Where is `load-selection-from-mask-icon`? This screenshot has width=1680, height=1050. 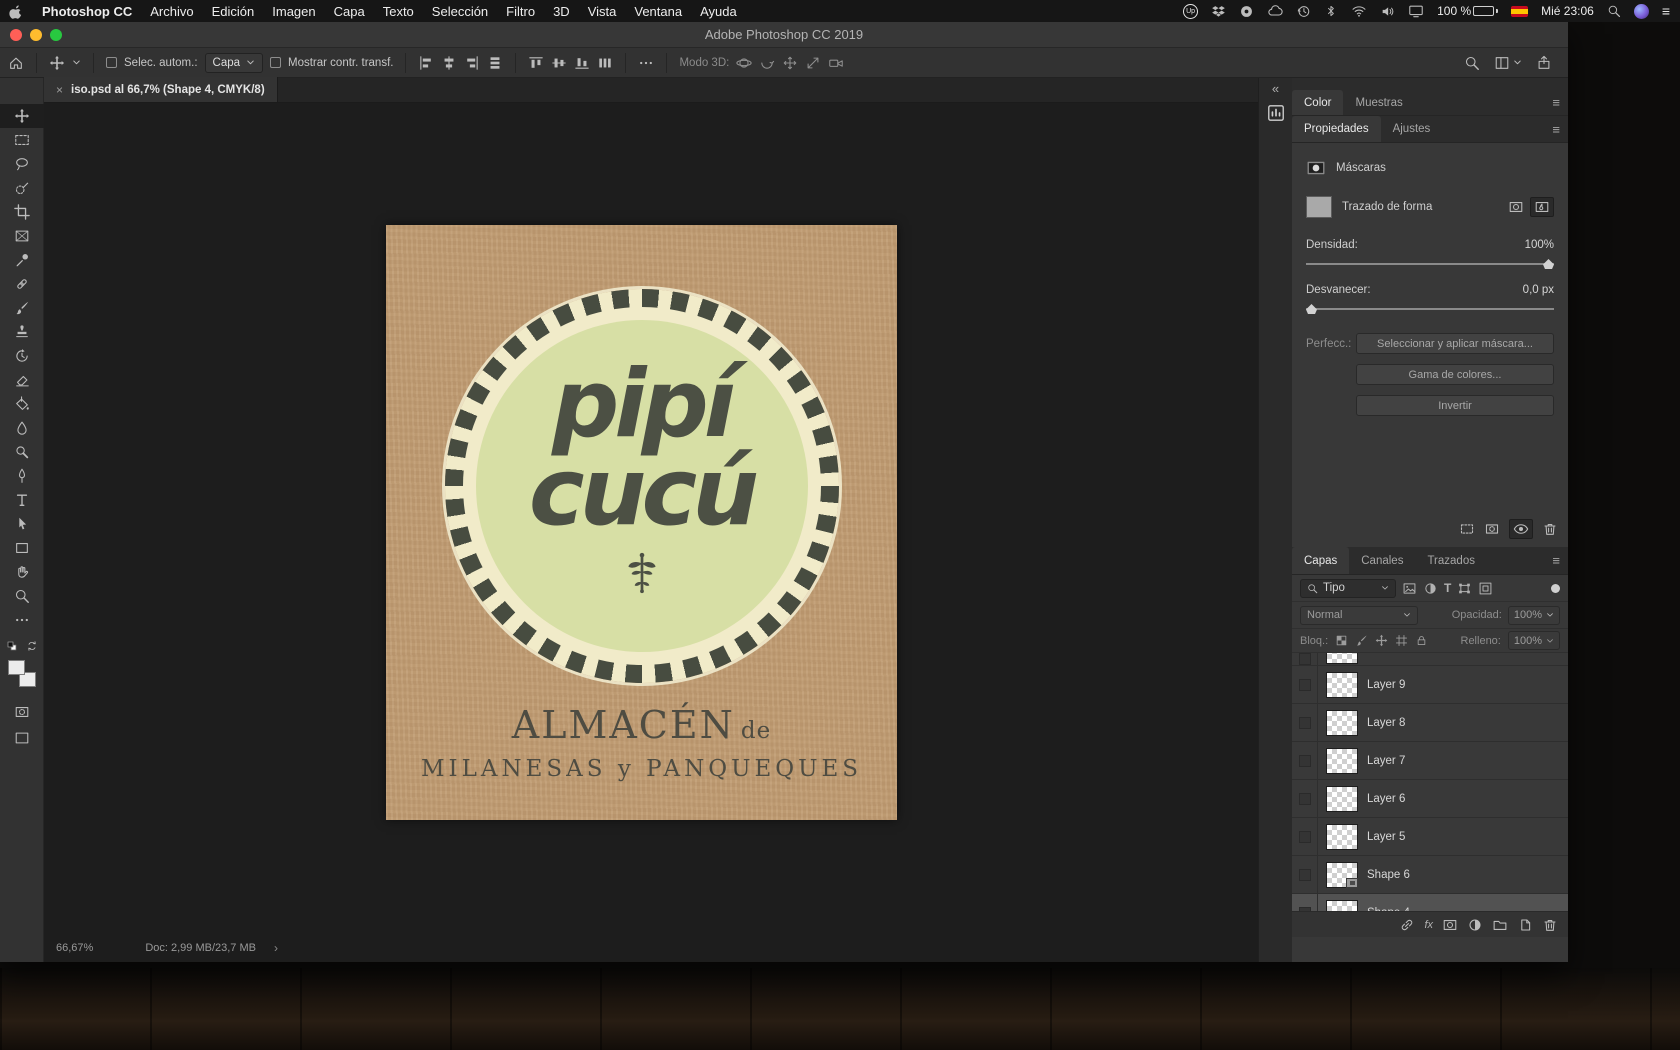
load-selection-from-mask-icon is located at coordinates (1467, 529).